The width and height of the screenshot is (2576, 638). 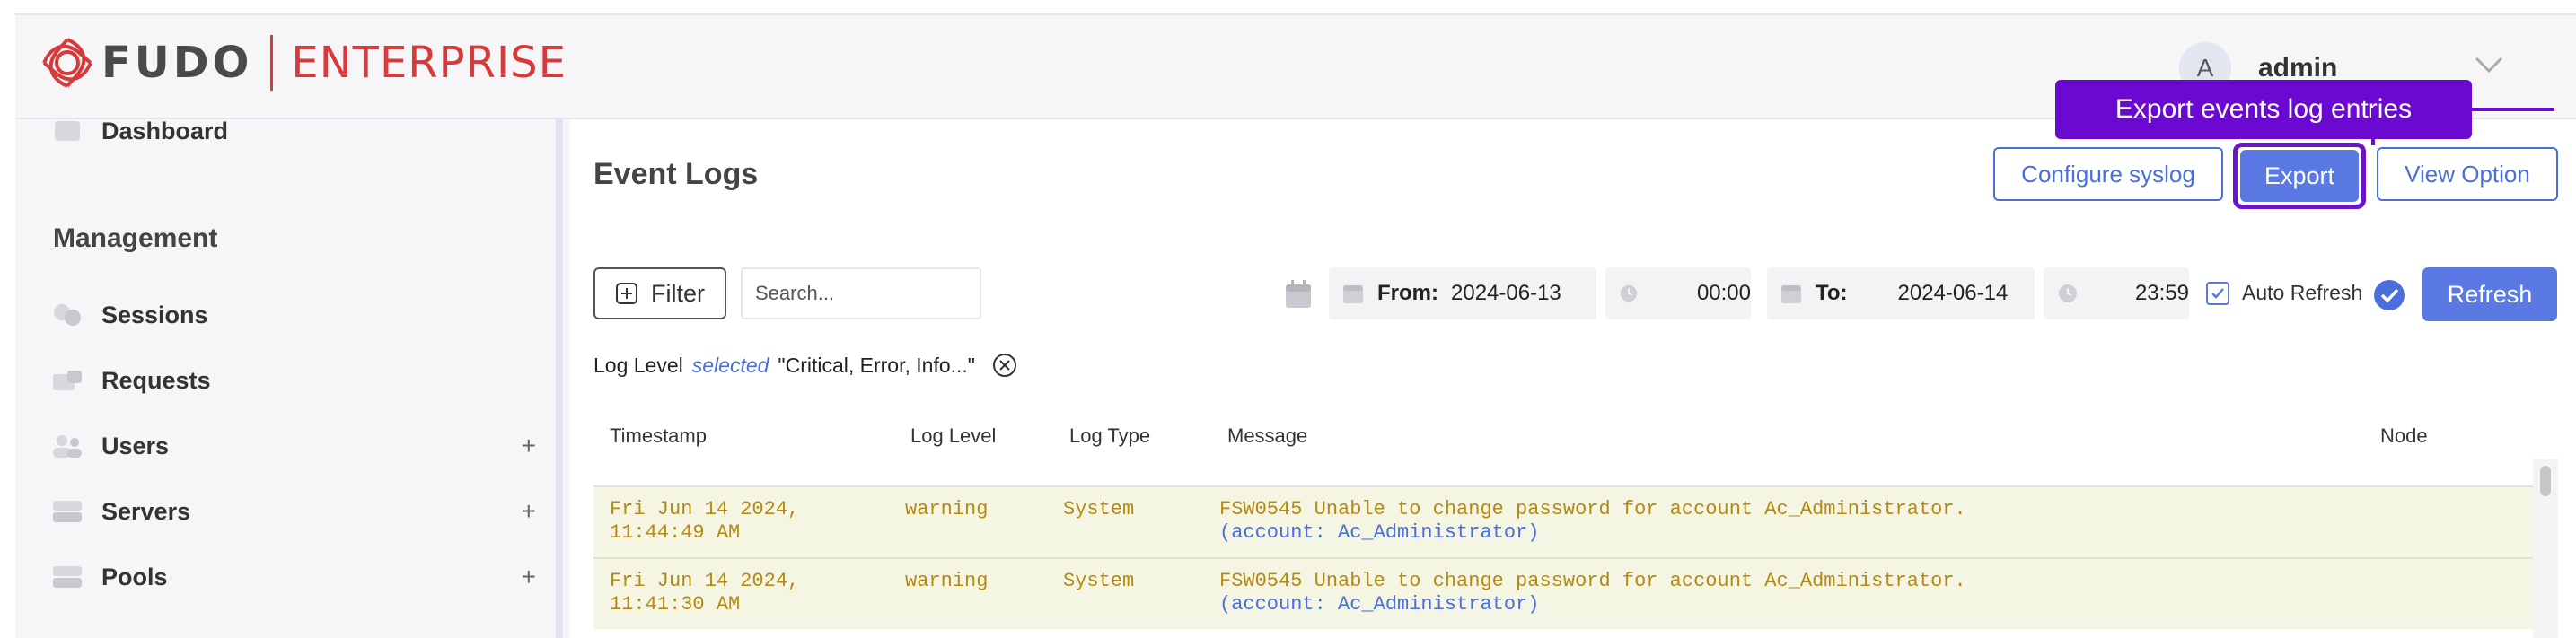 I want to click on filter-operator: selected, so click(x=730, y=365).